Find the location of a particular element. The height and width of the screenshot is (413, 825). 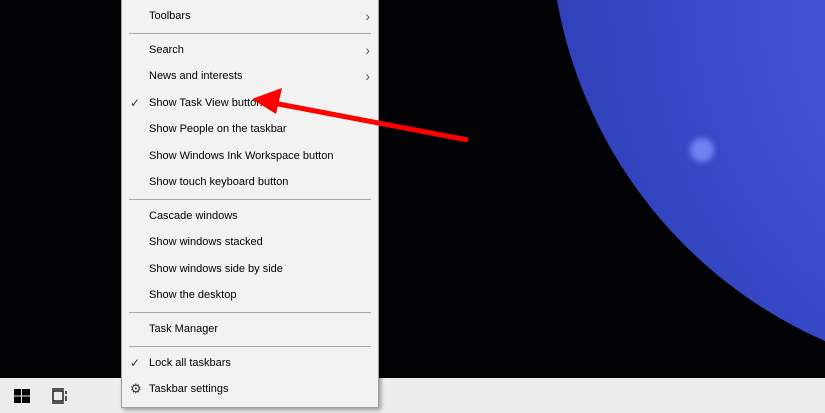

windows-start-icon is located at coordinates (22, 396).